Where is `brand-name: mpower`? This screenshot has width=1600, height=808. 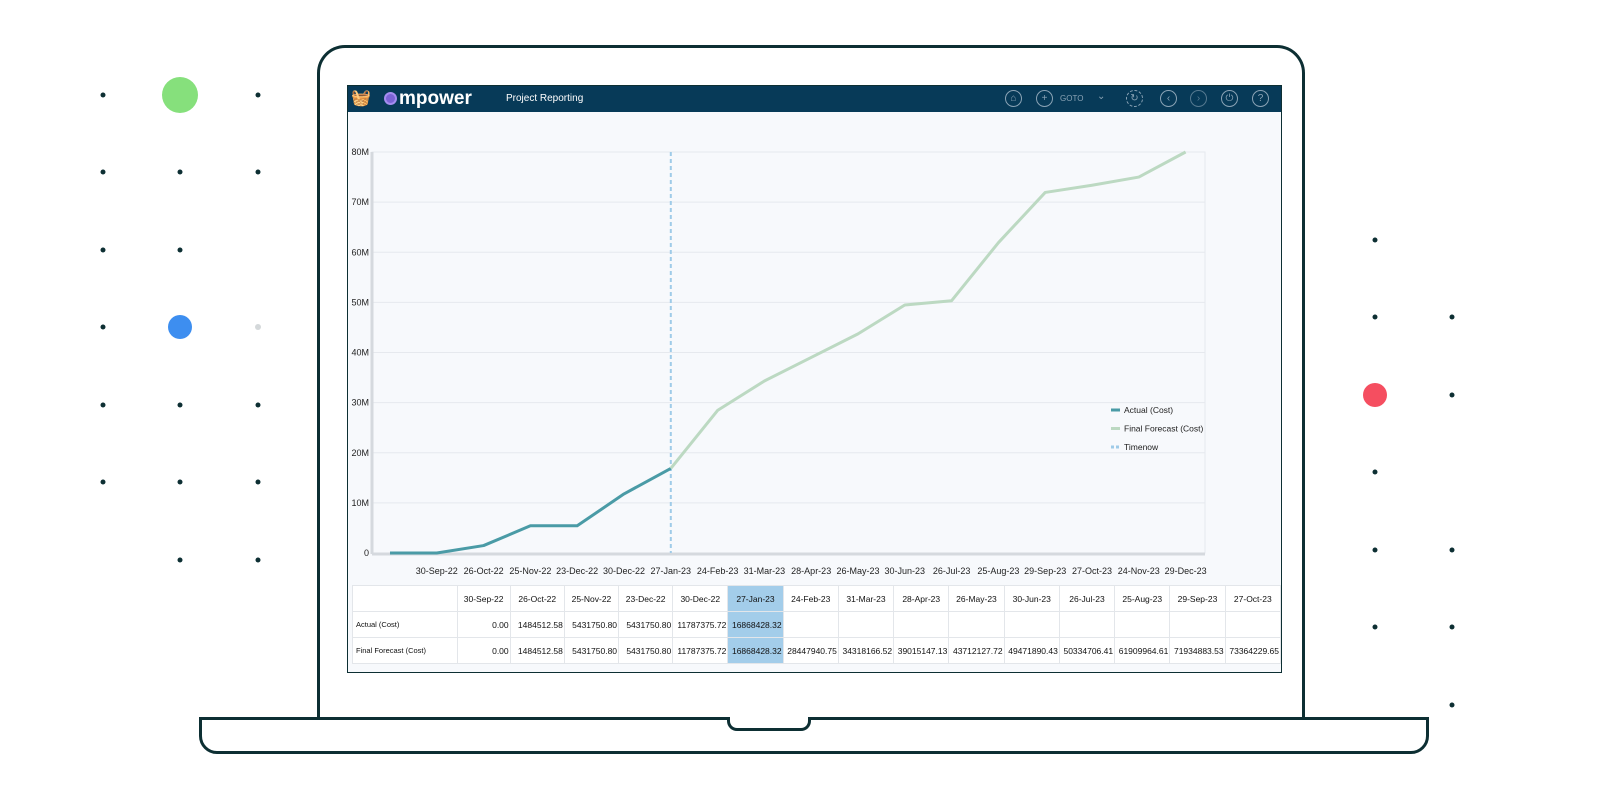 brand-name: mpower is located at coordinates (435, 98).